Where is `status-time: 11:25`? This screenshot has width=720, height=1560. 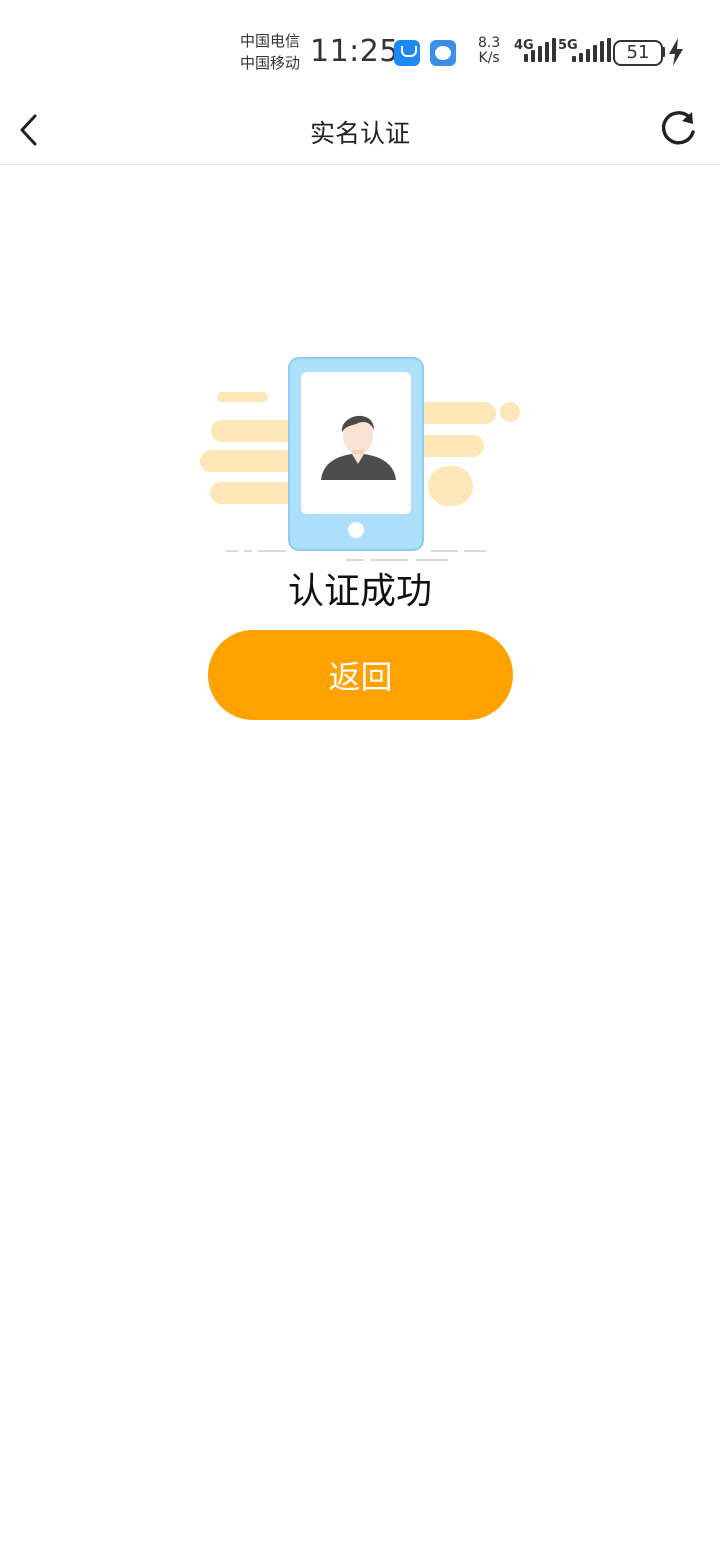 status-time: 11:25 is located at coordinates (354, 51).